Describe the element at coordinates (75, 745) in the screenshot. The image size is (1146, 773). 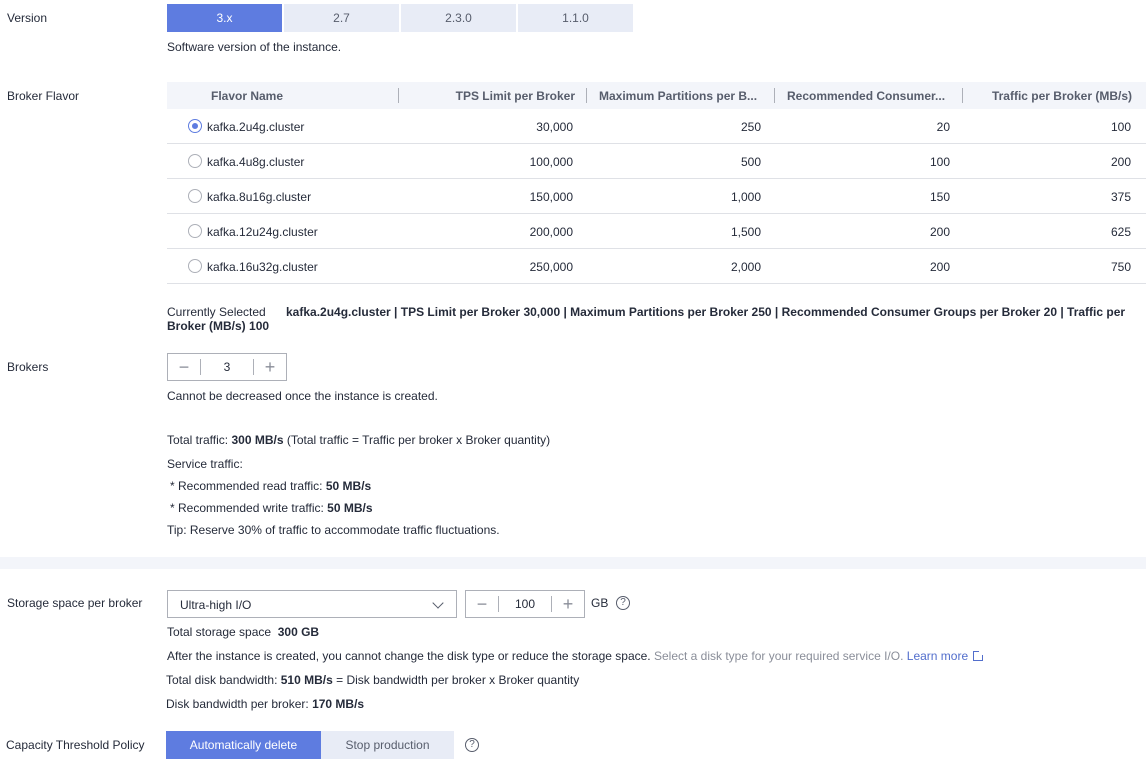
I see `capacity-policy-label: Capacity Threshold Policy` at that location.